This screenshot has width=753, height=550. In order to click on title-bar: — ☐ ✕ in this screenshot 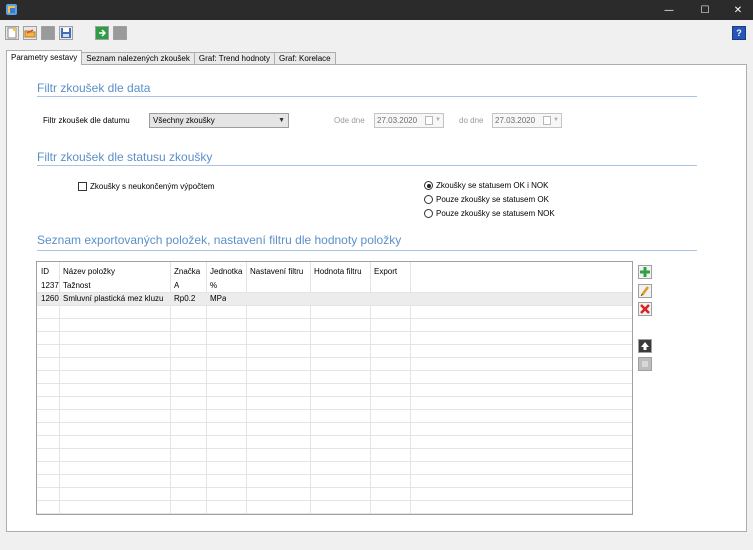, I will do `click(376, 10)`.